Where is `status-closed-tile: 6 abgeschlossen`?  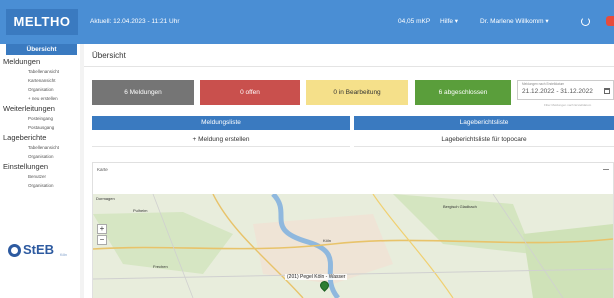 status-closed-tile: 6 abgeschlossen is located at coordinates (463, 92).